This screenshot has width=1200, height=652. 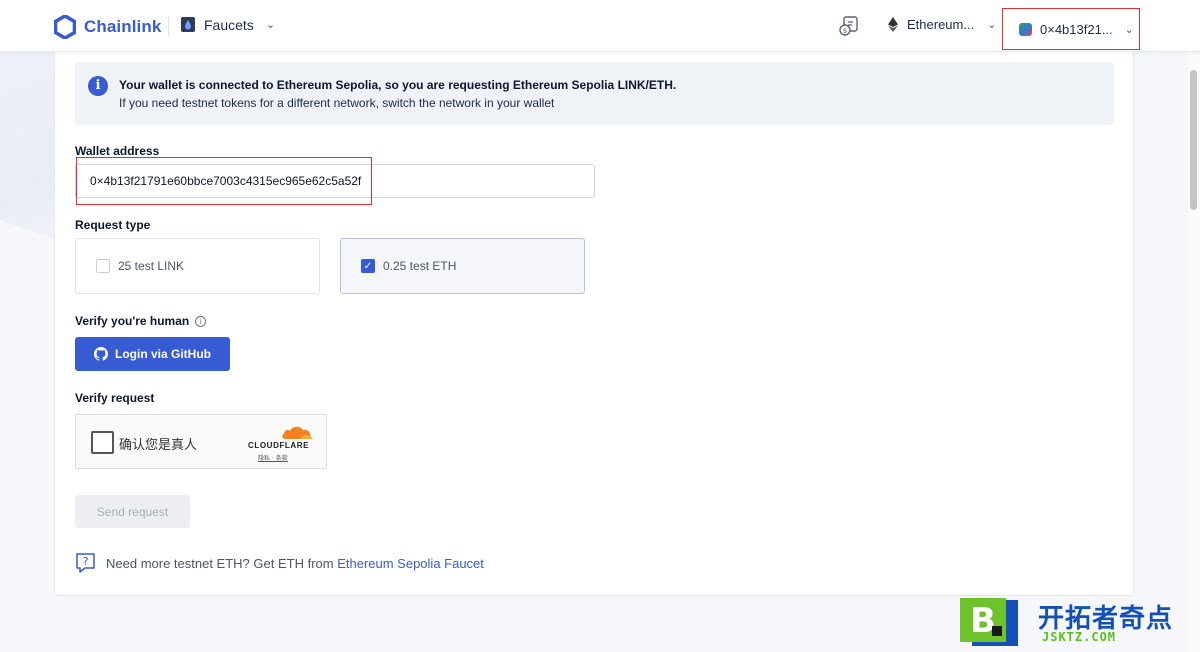 I want to click on captcha-checkbox, so click(x=102, y=442).